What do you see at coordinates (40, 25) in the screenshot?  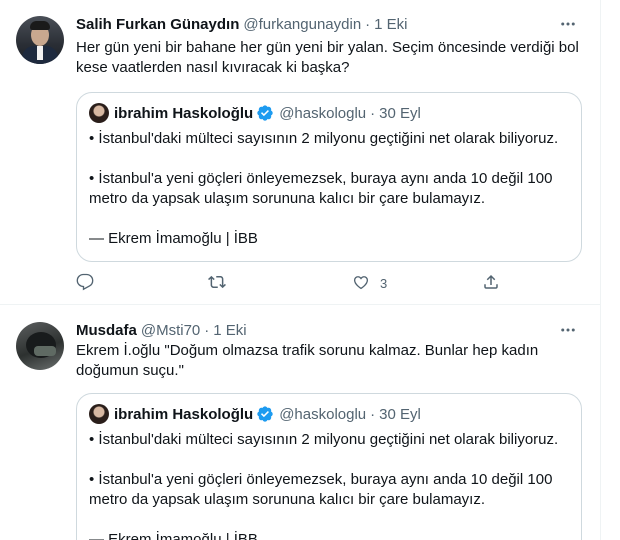 I see `avatar-hair` at bounding box center [40, 25].